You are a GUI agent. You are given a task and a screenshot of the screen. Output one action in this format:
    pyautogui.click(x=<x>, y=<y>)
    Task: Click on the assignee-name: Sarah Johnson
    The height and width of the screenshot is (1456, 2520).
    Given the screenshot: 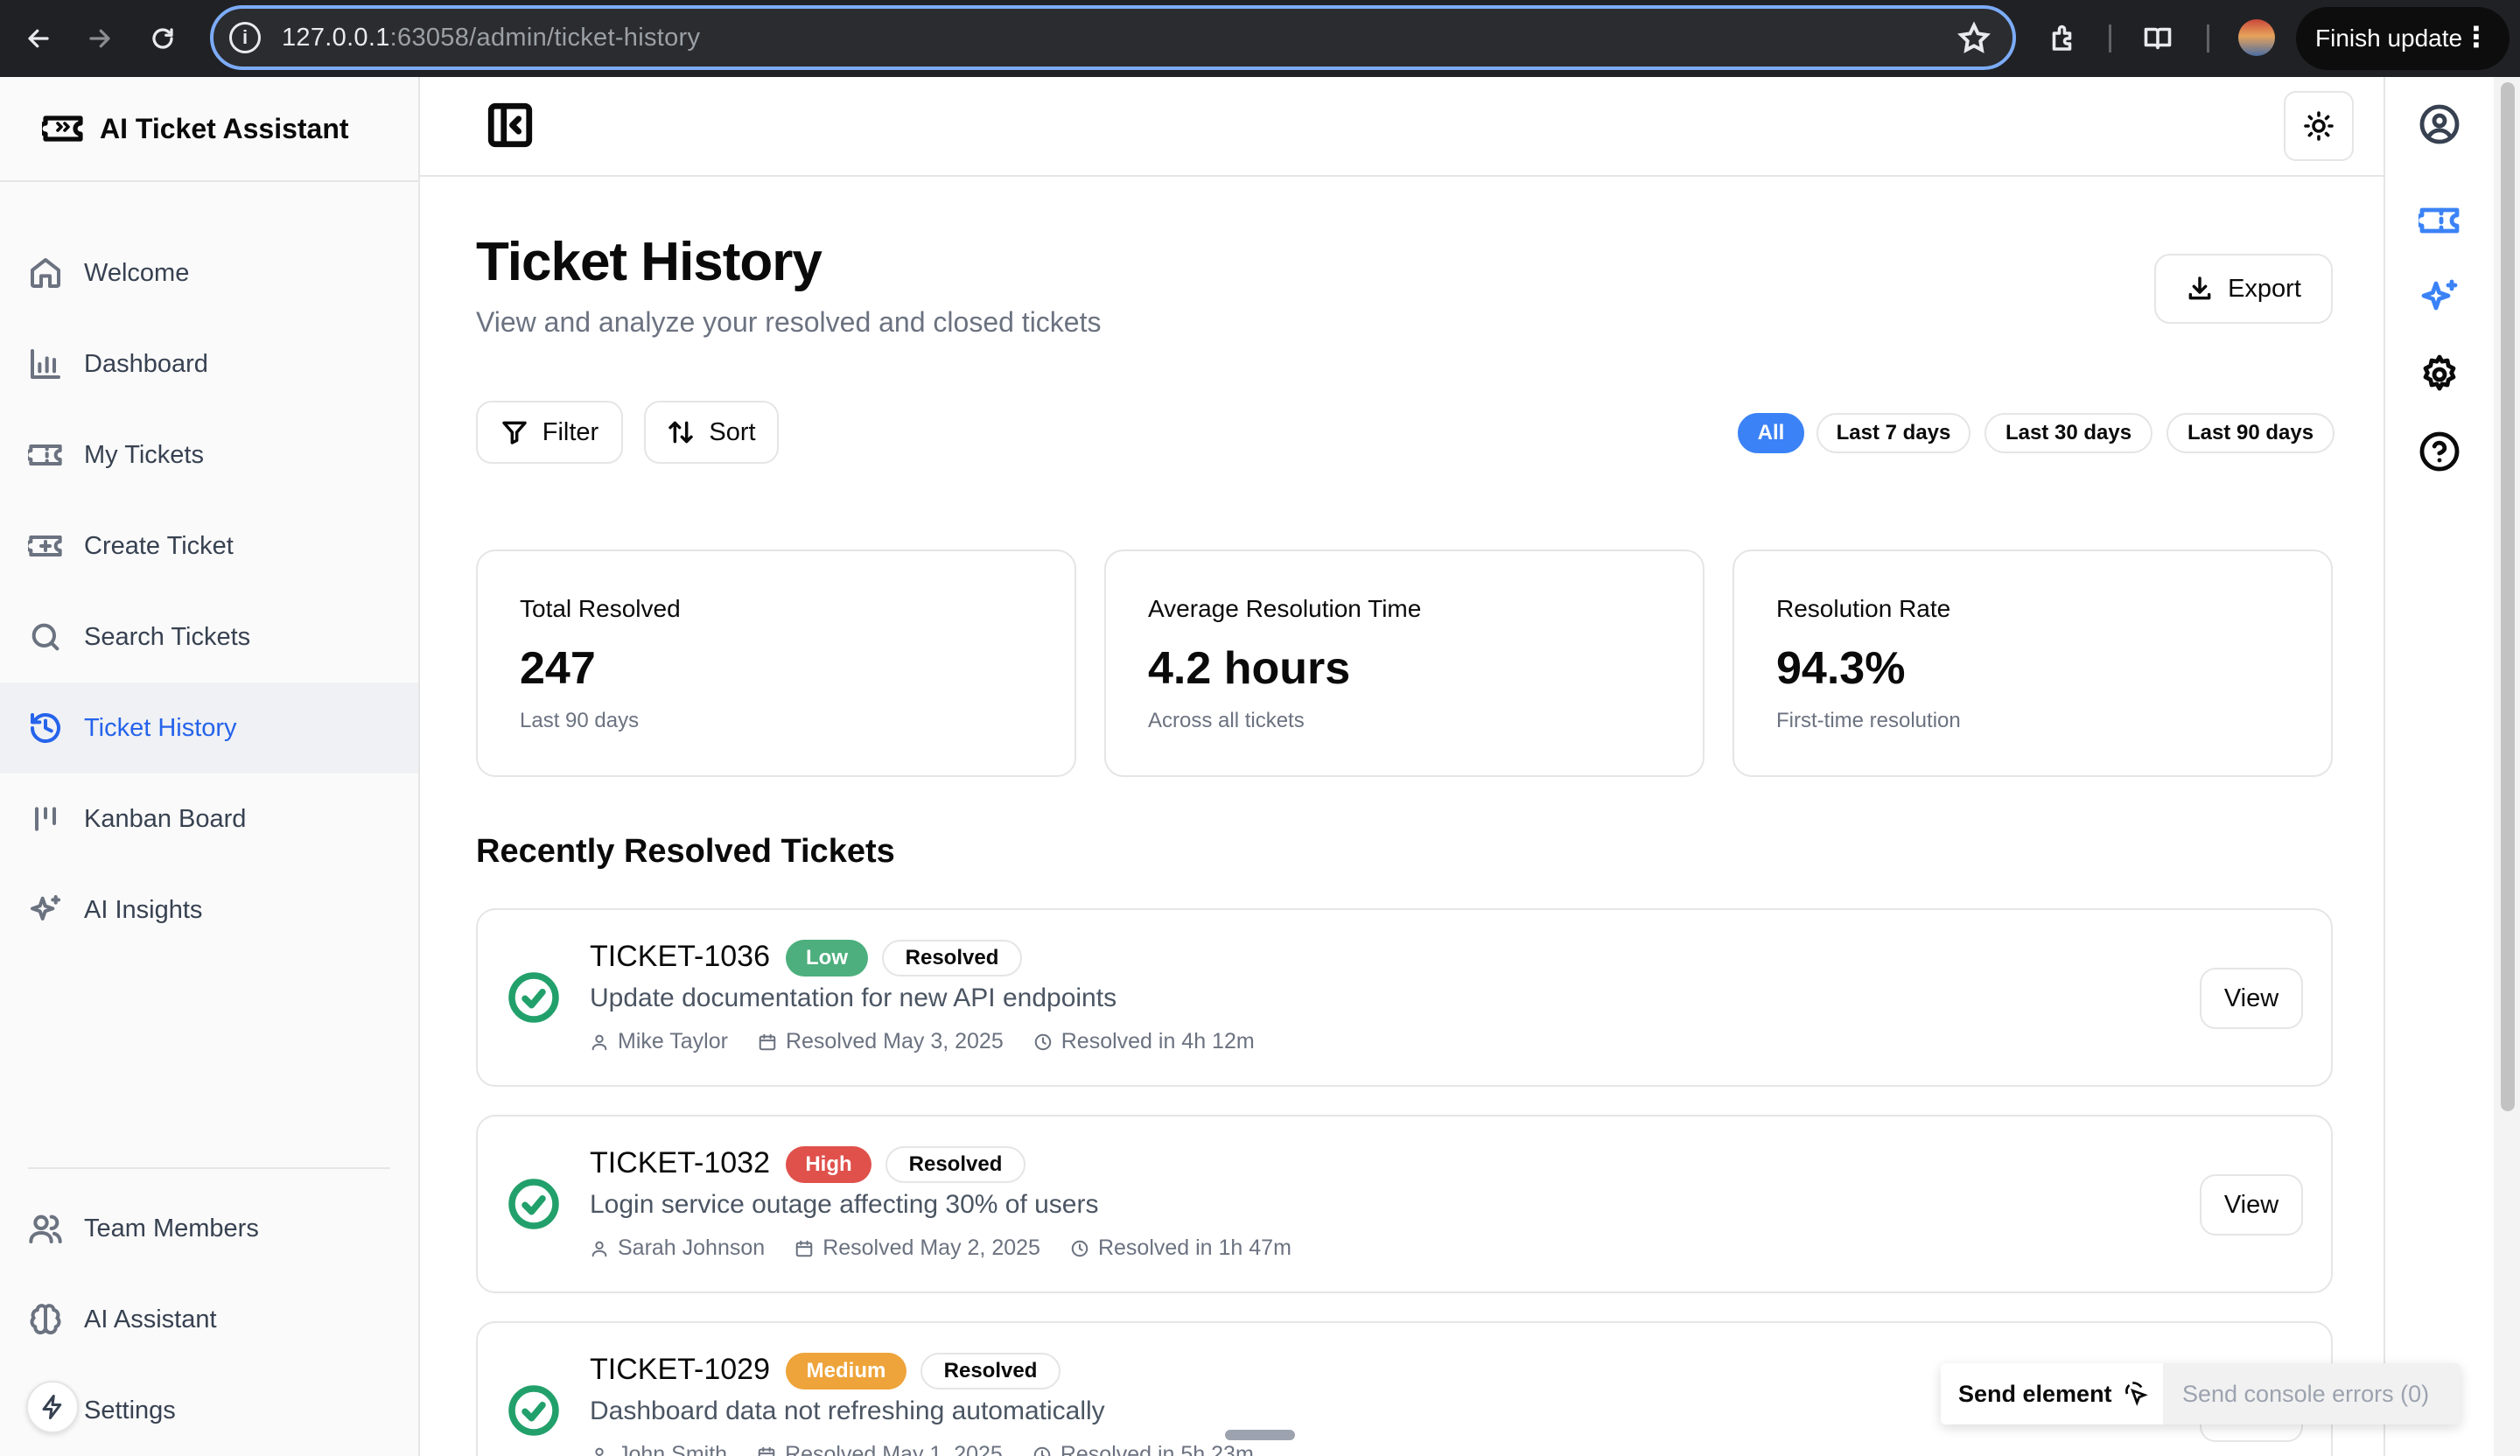 What is the action you would take?
    pyautogui.click(x=692, y=1248)
    